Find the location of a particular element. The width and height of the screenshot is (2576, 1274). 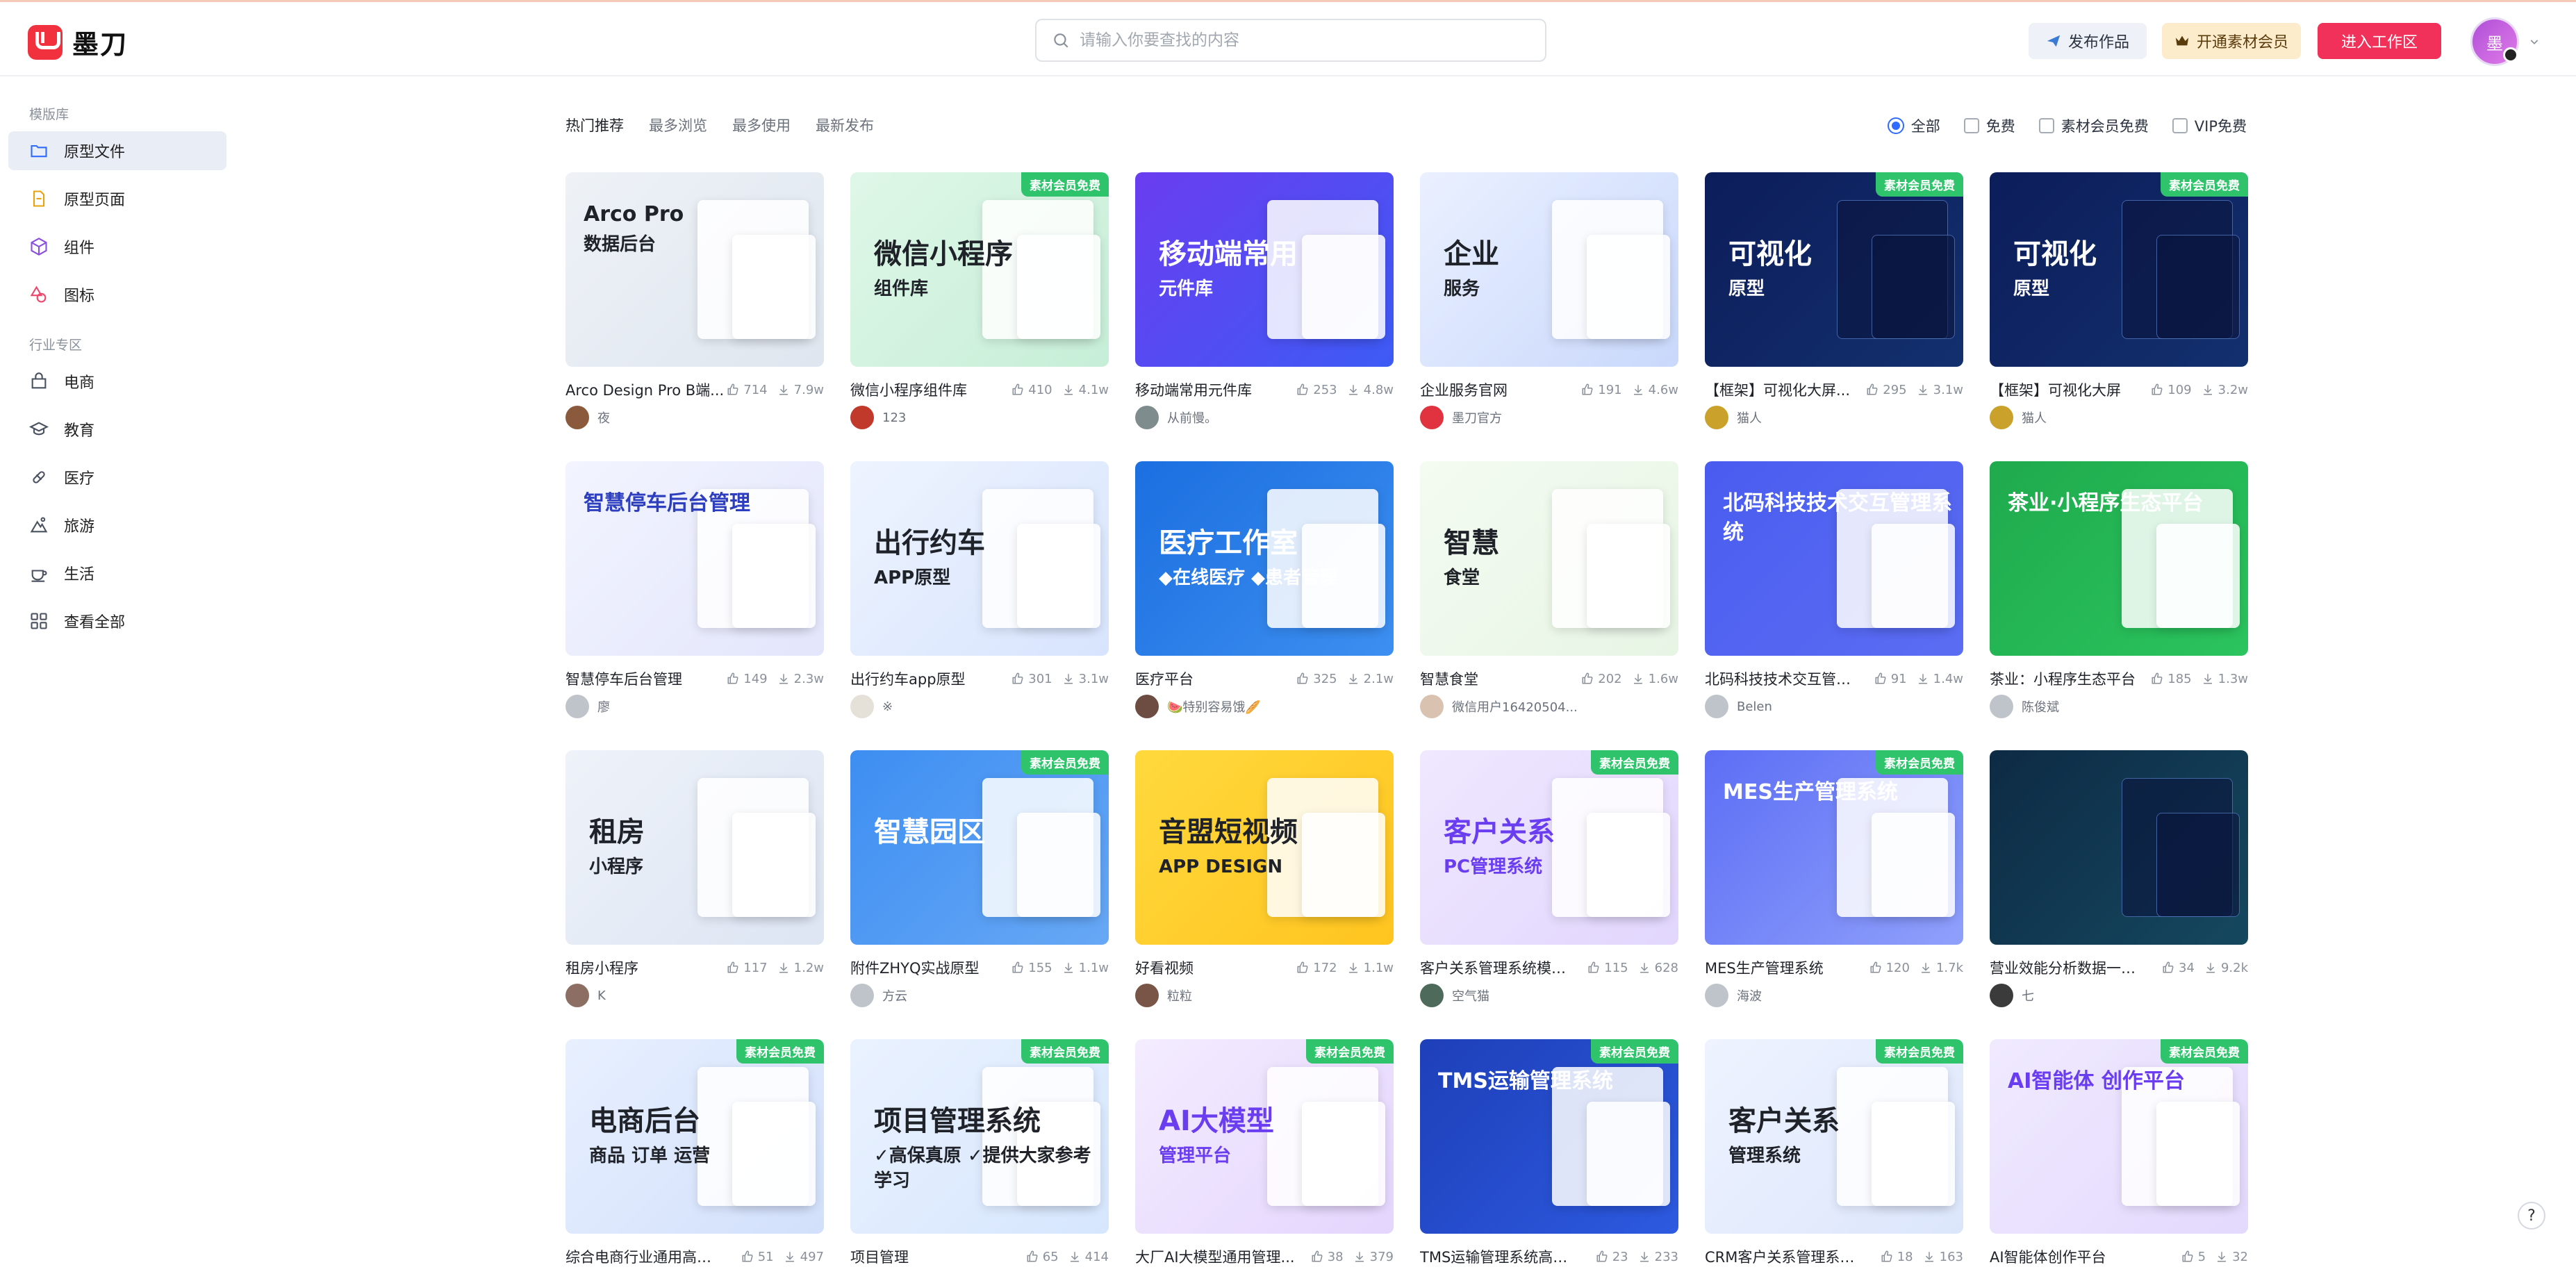

author-name: 123 is located at coordinates (894, 418).